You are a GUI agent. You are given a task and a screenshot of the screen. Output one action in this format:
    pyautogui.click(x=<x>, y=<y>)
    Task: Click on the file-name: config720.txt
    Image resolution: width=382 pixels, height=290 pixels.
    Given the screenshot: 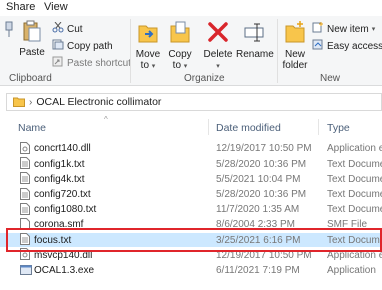 What is the action you would take?
    pyautogui.click(x=62, y=194)
    